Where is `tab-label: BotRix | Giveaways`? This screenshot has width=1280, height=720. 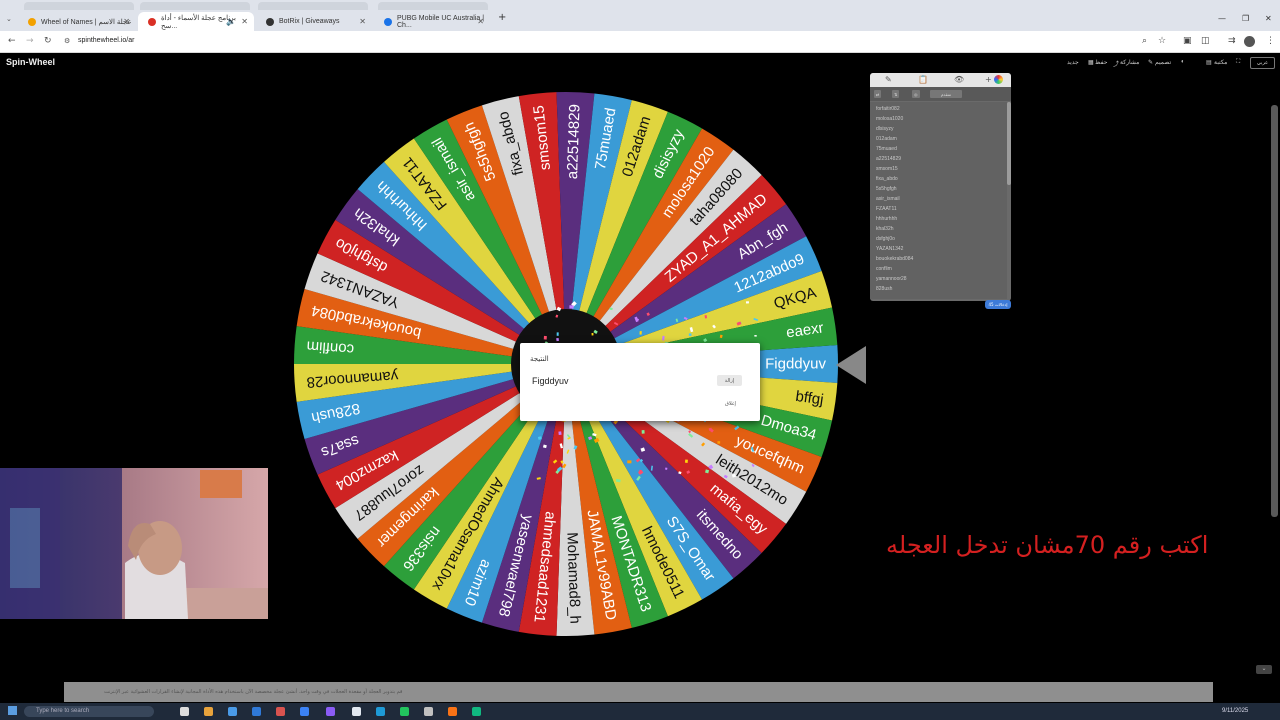
tab-label: BotRix | Giveaways is located at coordinates (309, 21).